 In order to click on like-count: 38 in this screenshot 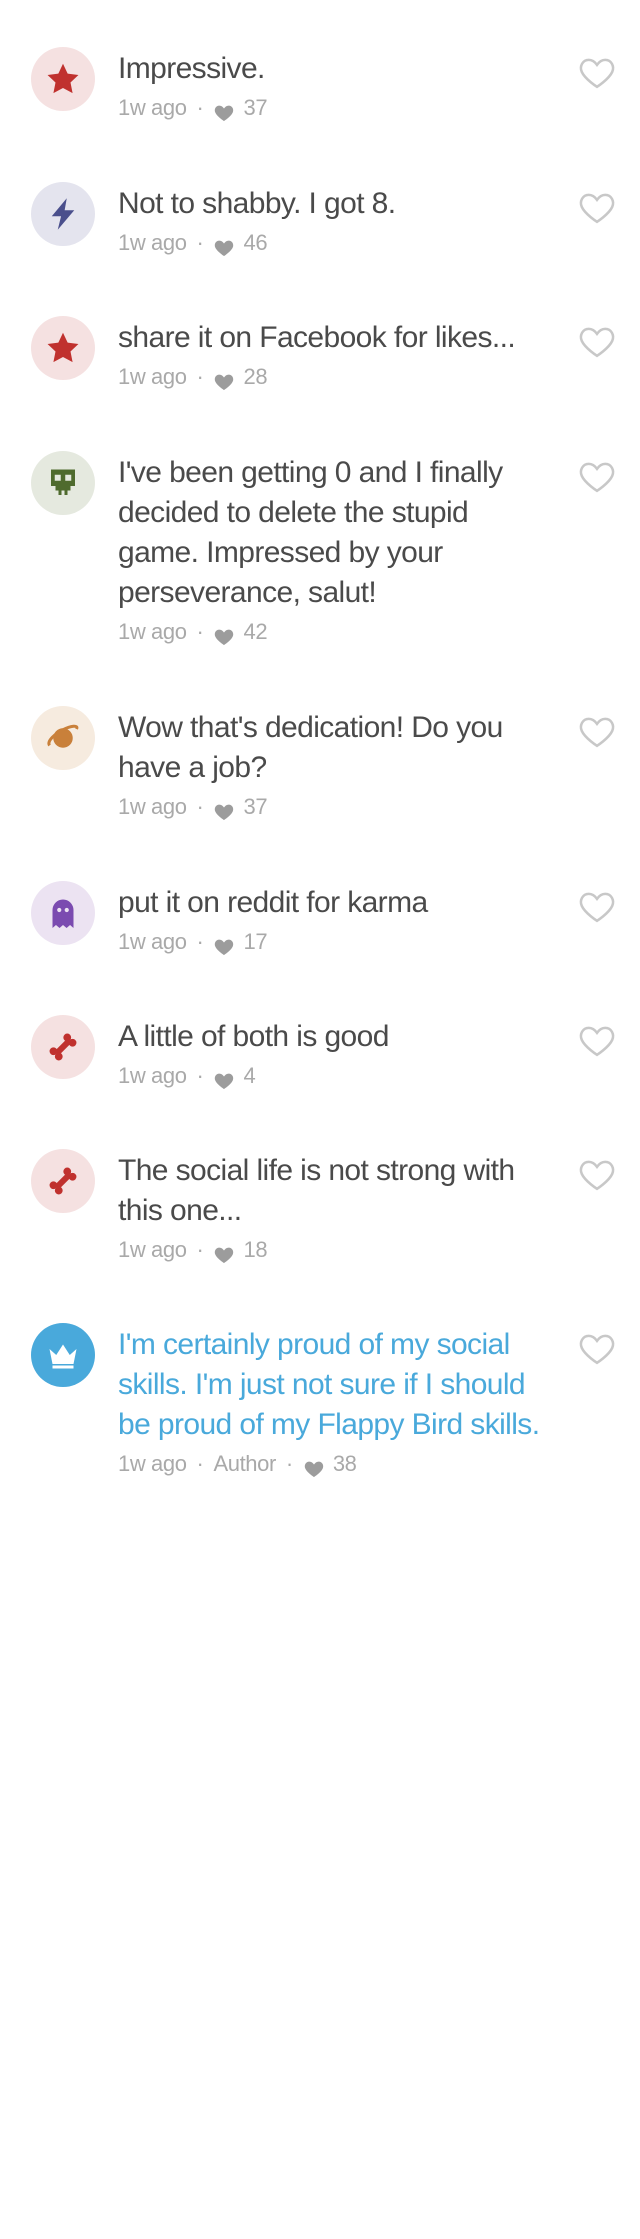, I will do `click(344, 1463)`.